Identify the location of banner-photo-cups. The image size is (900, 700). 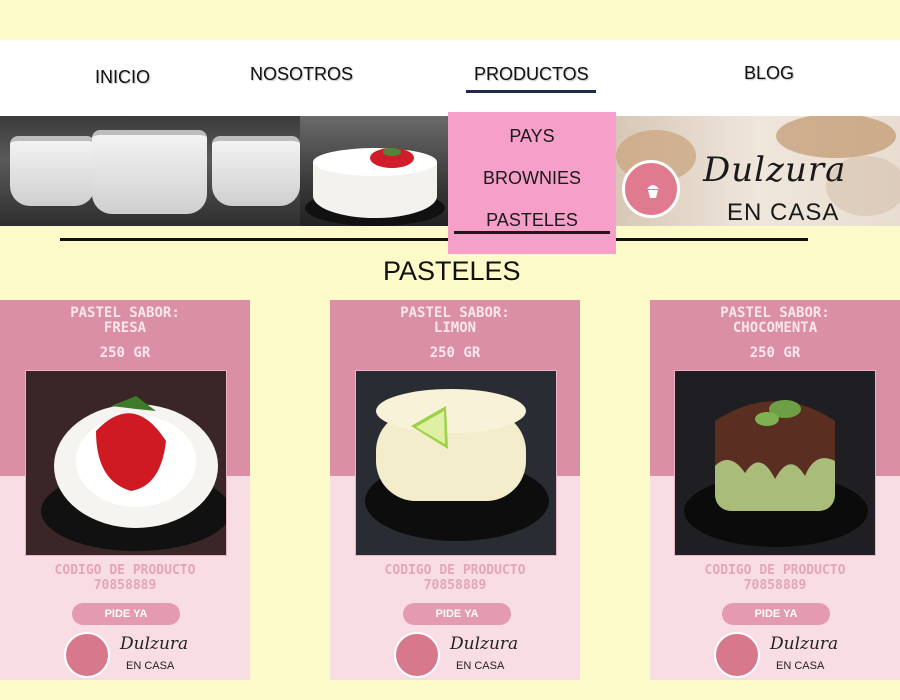
(150, 171).